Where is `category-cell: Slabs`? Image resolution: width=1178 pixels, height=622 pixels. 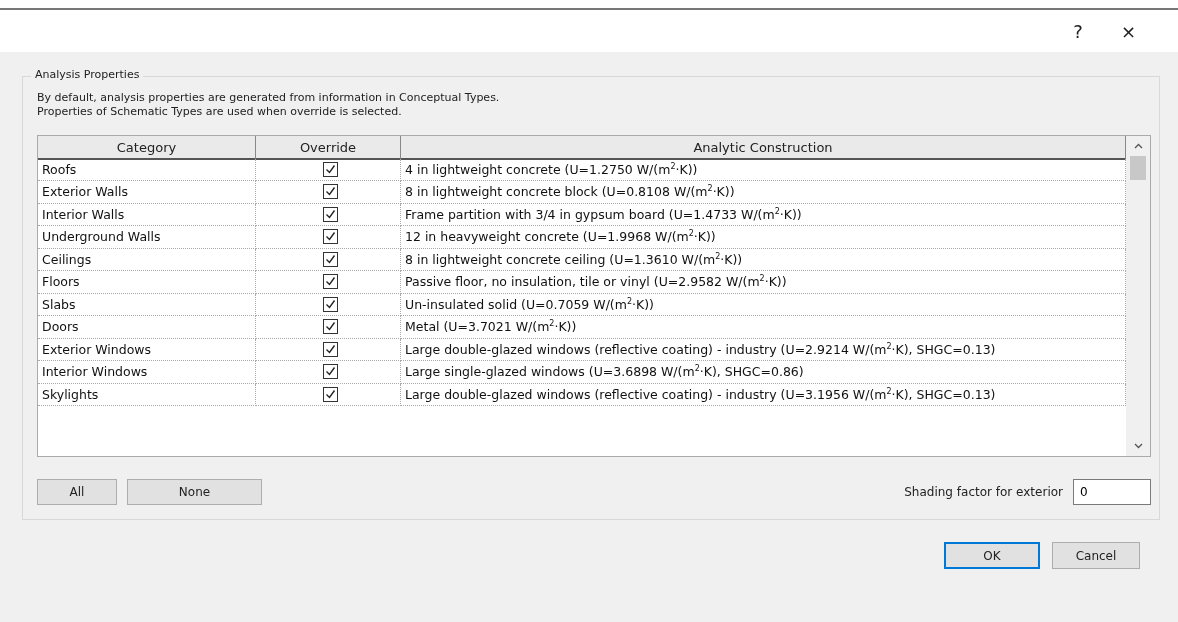
category-cell: Slabs is located at coordinates (147, 304).